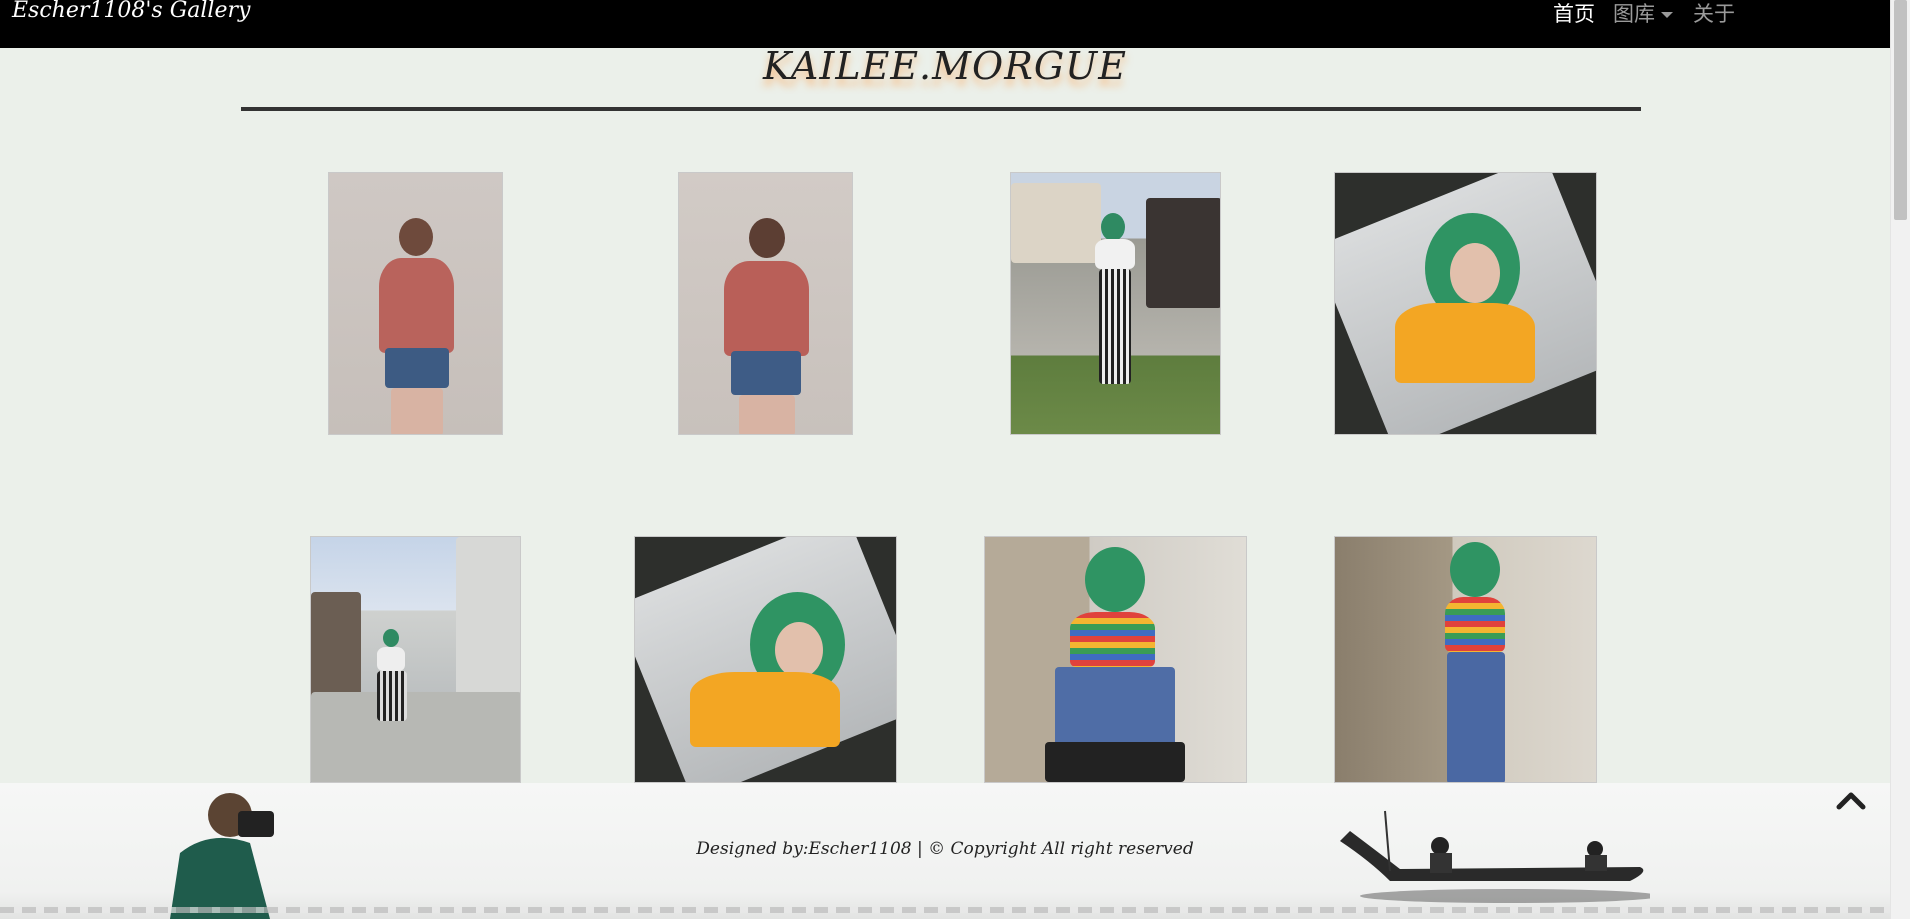 This screenshot has height=919, width=1910. I want to click on top-navbar: Escher1108's Gallery 首页 图库 关于, so click(945, 24).